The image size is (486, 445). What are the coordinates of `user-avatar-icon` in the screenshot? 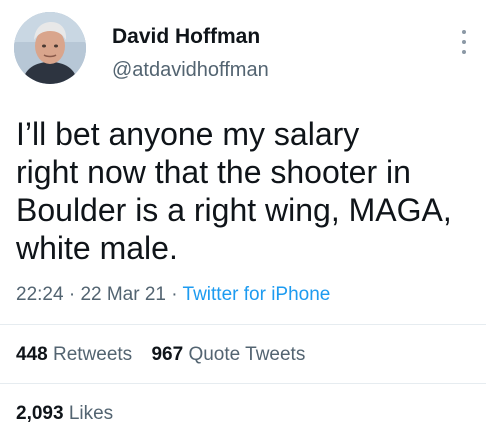 It's located at (50, 48).